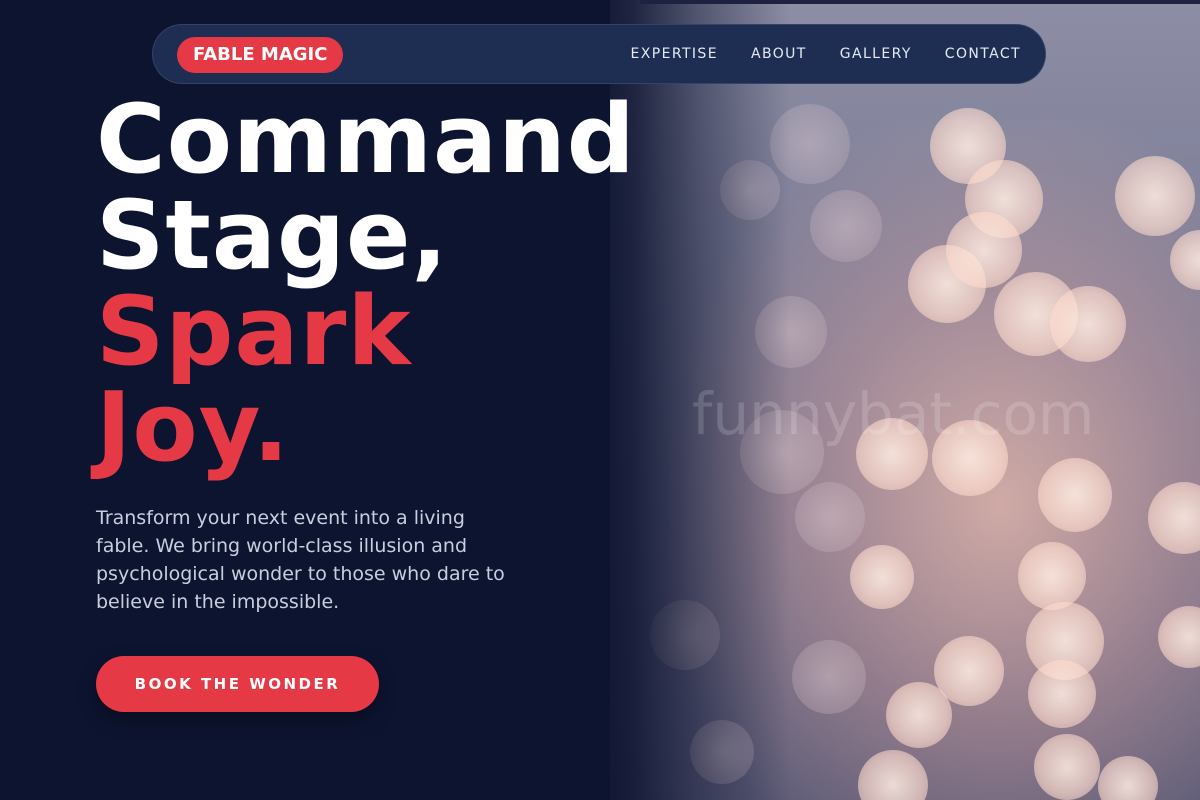 The height and width of the screenshot is (800, 1200). Describe the element at coordinates (237, 684) in the screenshot. I see `book-the-wonder-button: BOOK THE WONDER` at that location.